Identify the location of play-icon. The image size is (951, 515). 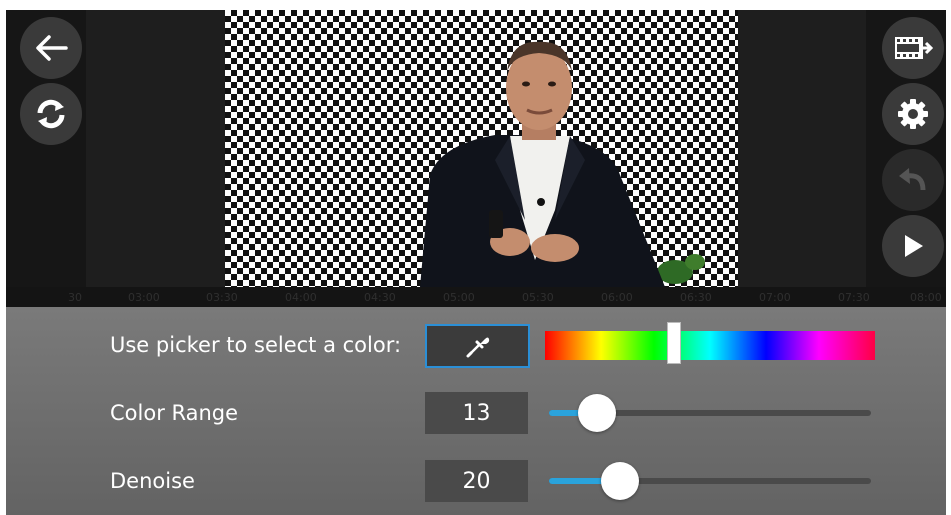
(914, 246).